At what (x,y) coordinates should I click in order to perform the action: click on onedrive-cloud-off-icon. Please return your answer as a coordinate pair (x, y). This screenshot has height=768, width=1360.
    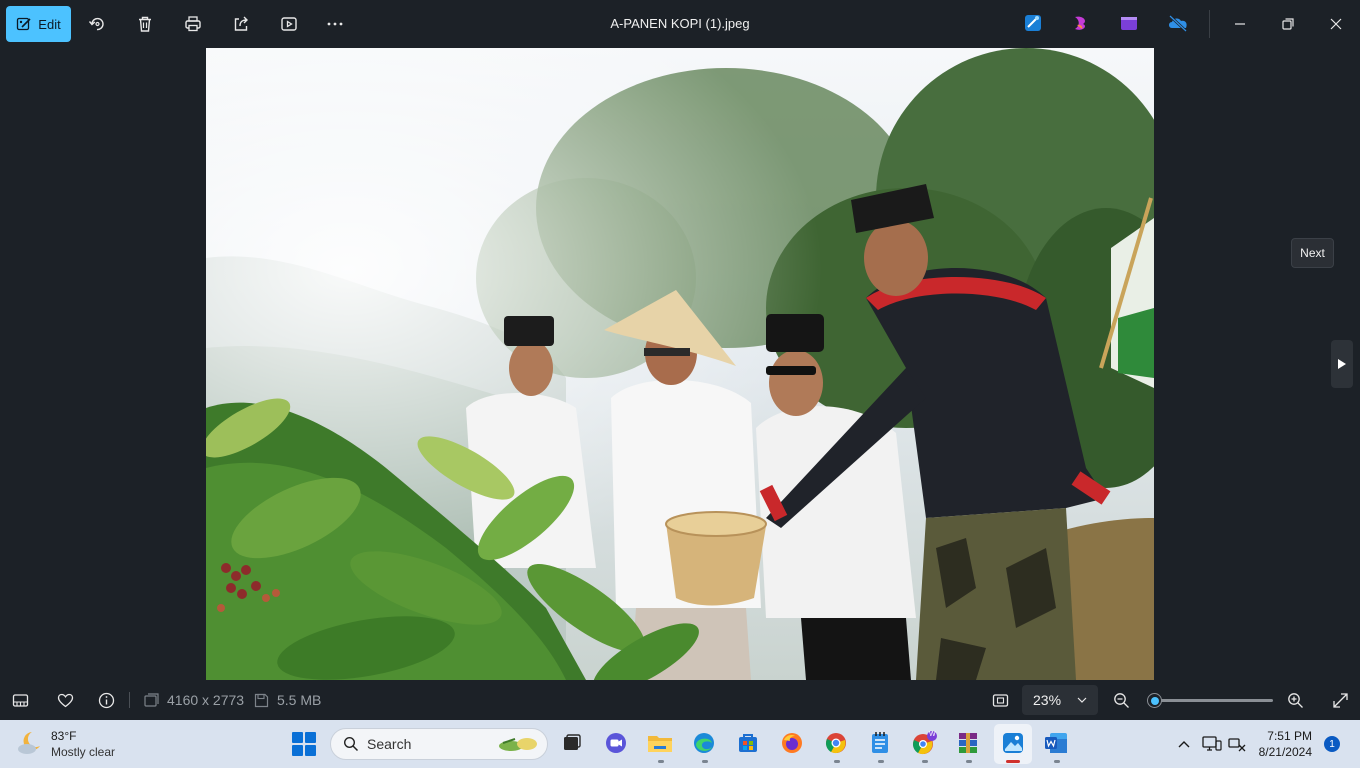
    Looking at the image, I should click on (1178, 23).